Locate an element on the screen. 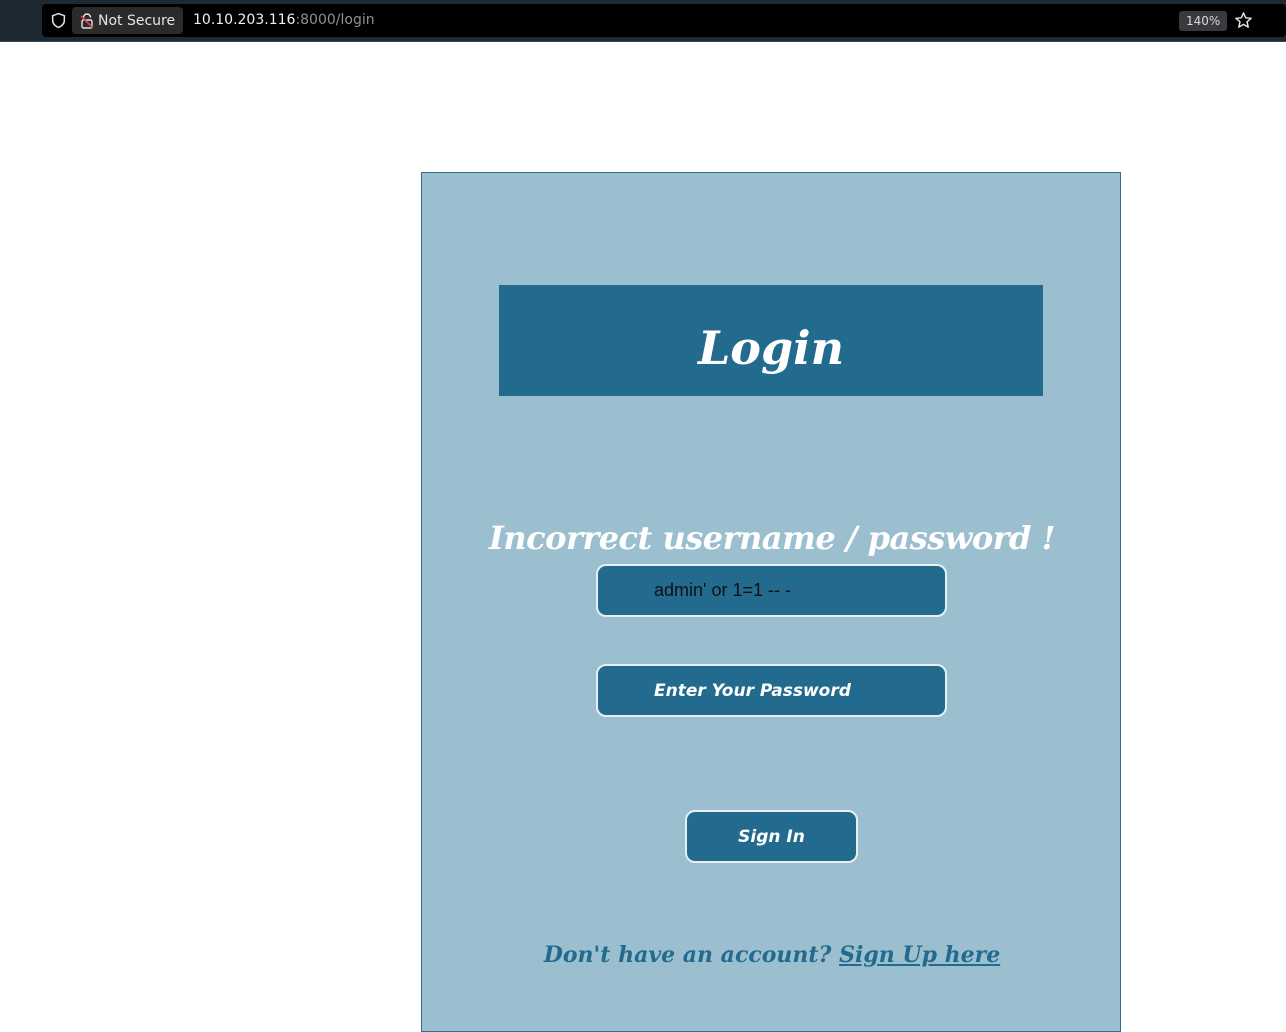  password-input is located at coordinates (771, 690).